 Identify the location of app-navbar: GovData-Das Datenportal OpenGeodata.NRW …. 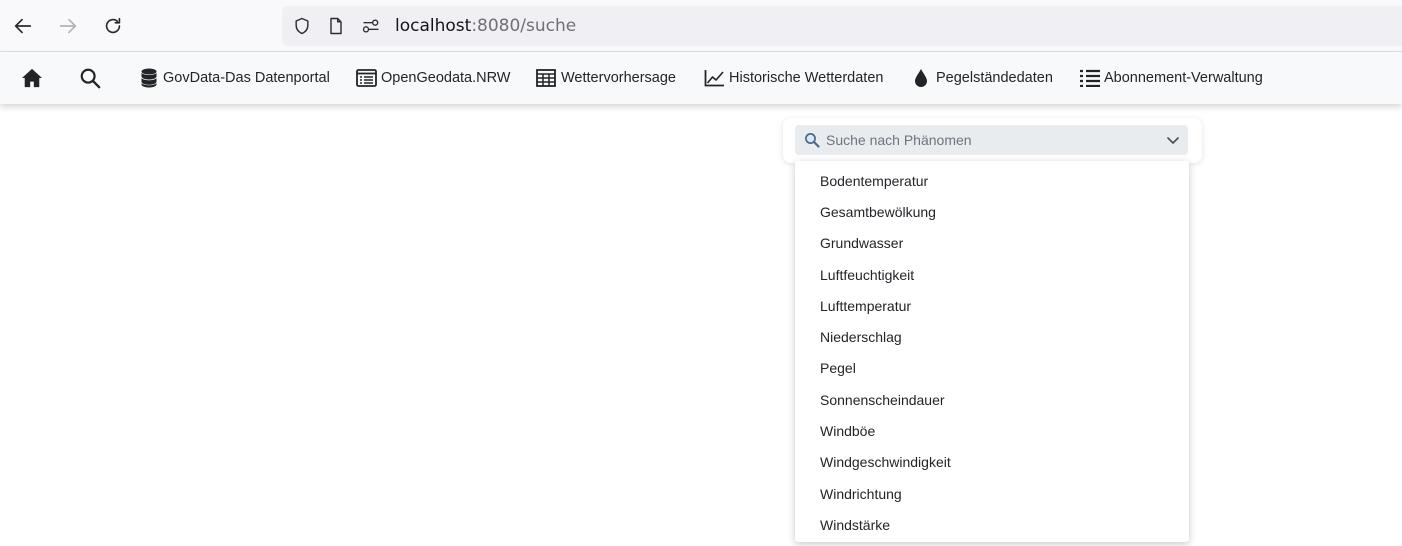
(701, 78).